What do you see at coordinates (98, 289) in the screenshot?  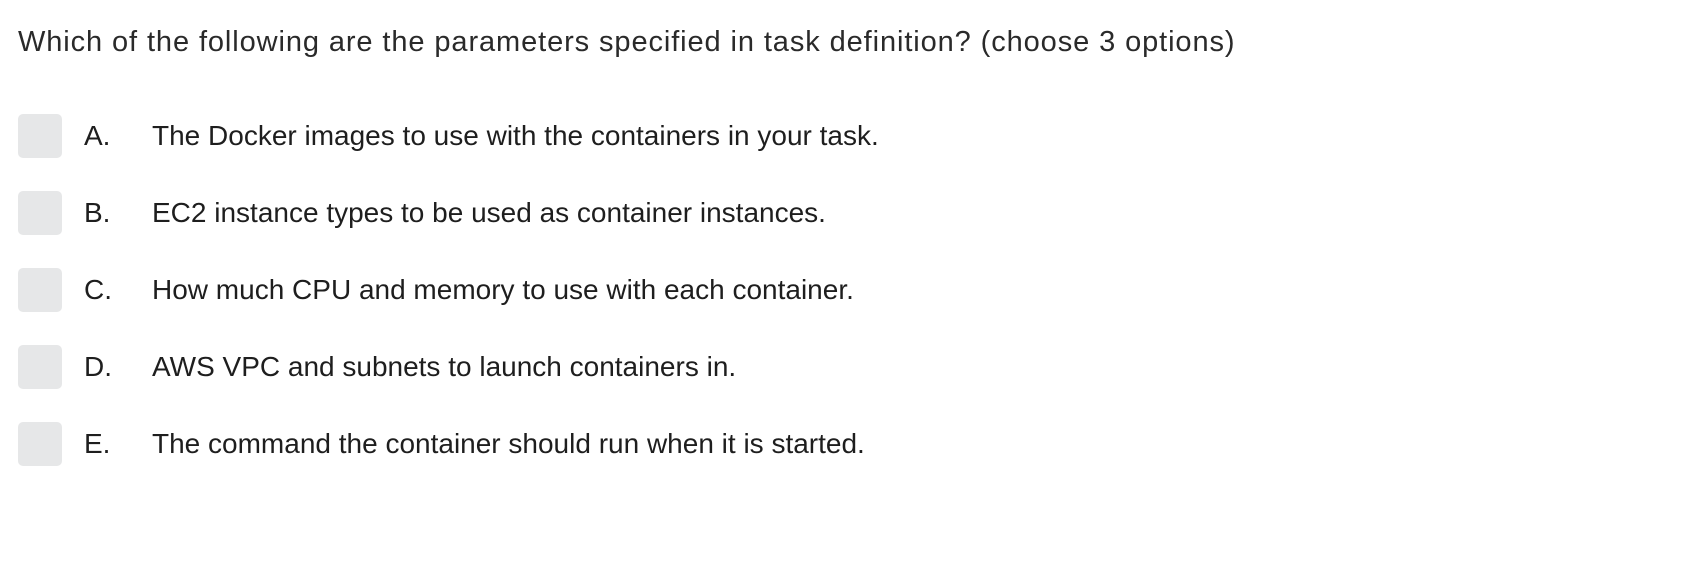 I see `option-c-letter: C.` at bounding box center [98, 289].